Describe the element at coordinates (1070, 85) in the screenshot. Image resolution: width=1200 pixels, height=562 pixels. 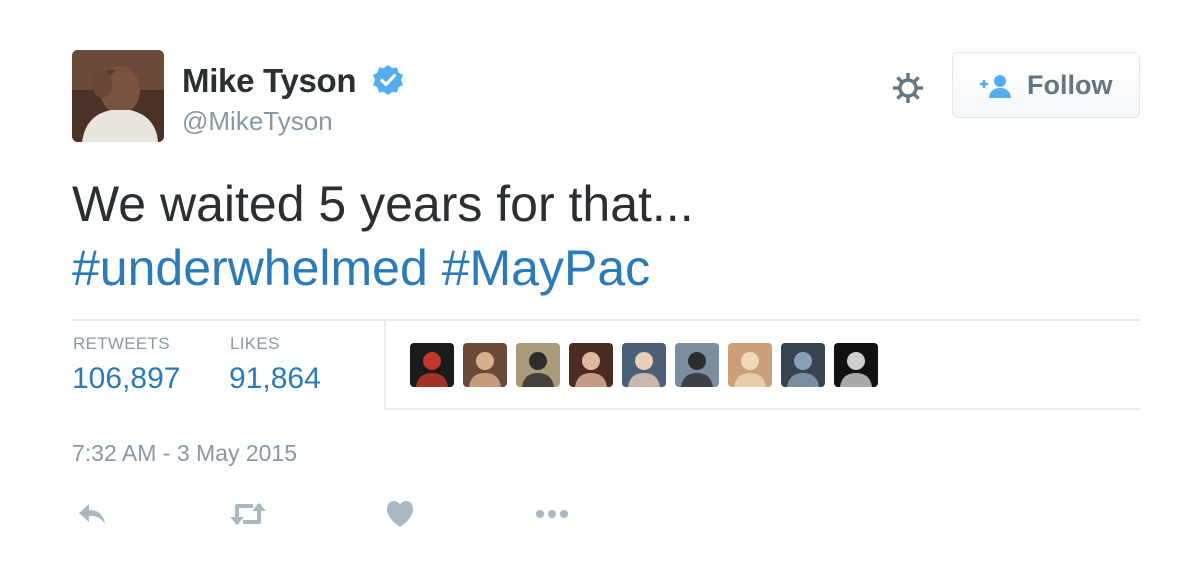
I see `follow-label: Follow` at that location.